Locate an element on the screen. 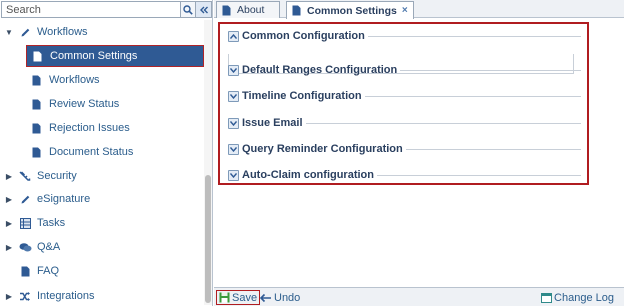 The image size is (624, 306). section-common-configuration: Common Configuration is located at coordinates (404, 36).